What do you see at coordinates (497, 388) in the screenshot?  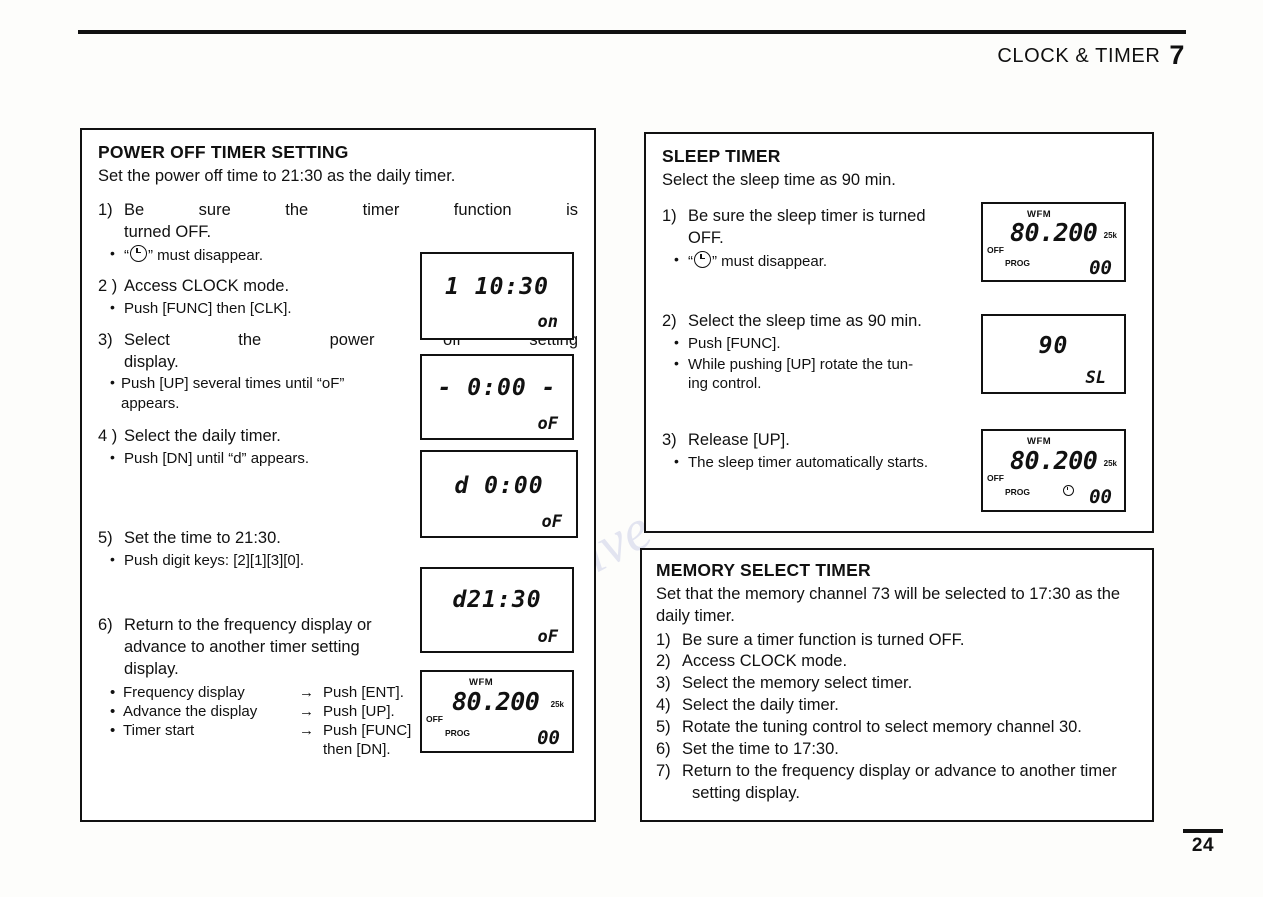 I see `lcd-main-value: - 0:00 -` at bounding box center [497, 388].